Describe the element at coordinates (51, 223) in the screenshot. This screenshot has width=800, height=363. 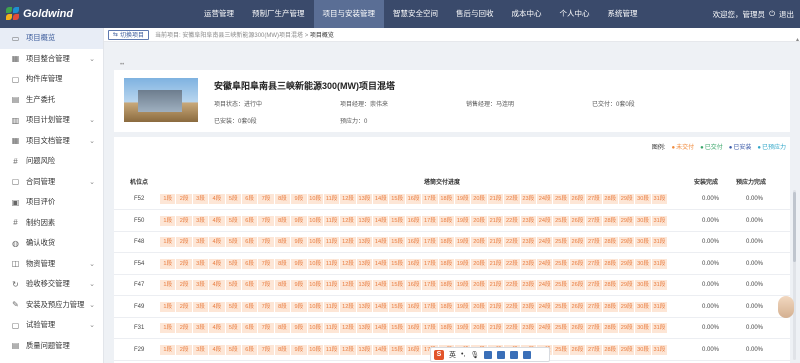
I see `sidebar-item-9: # 制约因素` at that location.